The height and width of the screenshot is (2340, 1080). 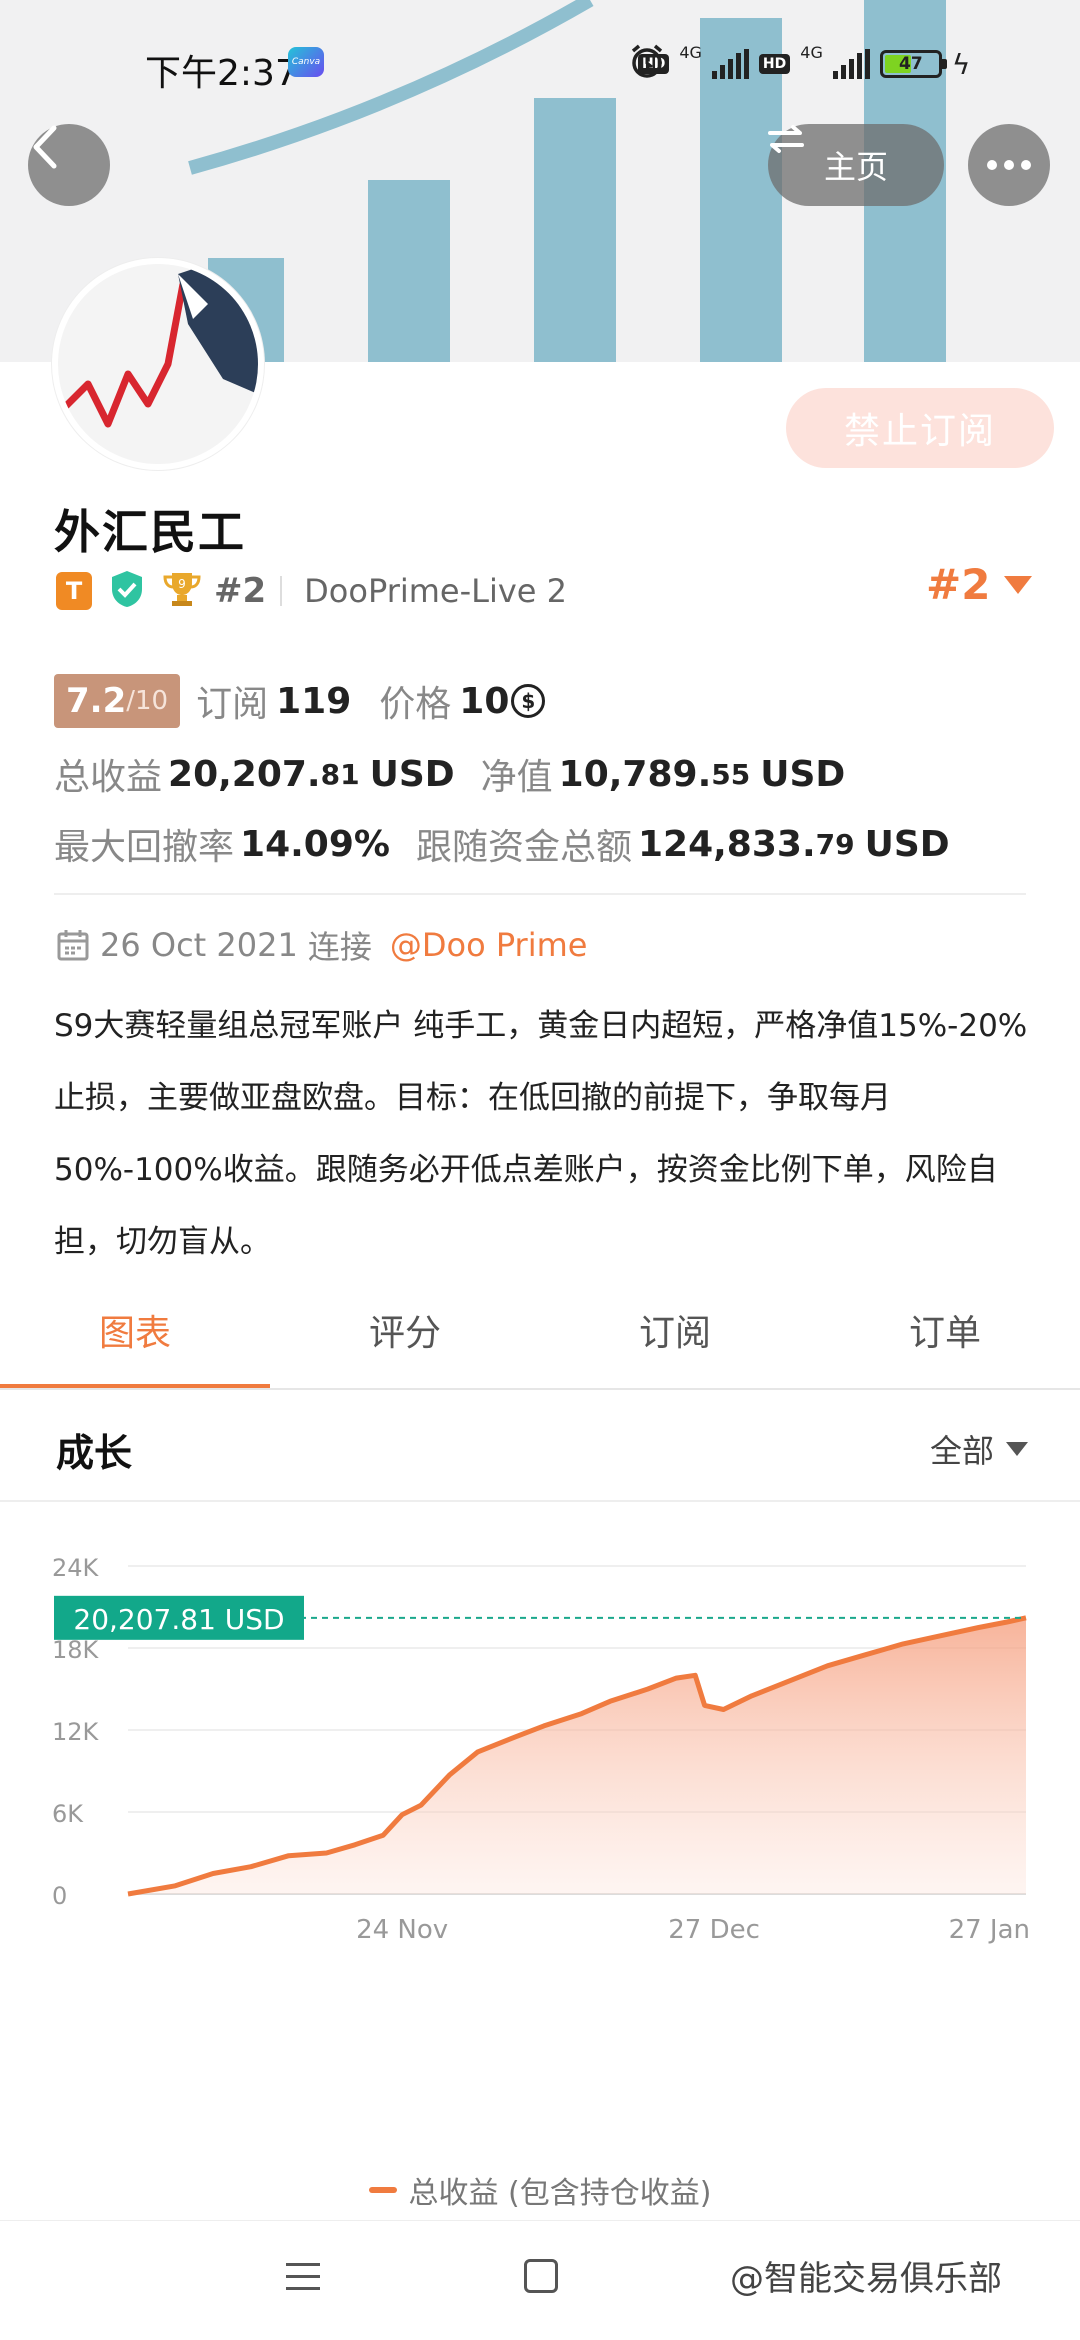 I want to click on stats-row-1: 7.2/10 订阅 119 价格 10 $, so click(x=300, y=701).